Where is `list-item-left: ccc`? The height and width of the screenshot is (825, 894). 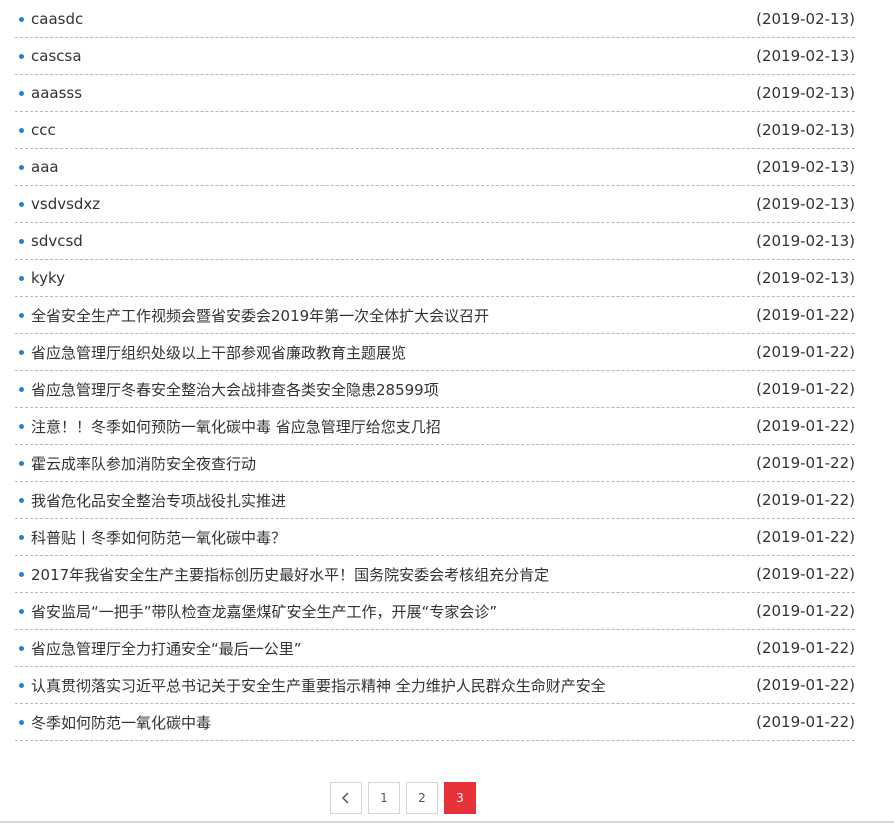 list-item-left: ccc is located at coordinates (35, 130).